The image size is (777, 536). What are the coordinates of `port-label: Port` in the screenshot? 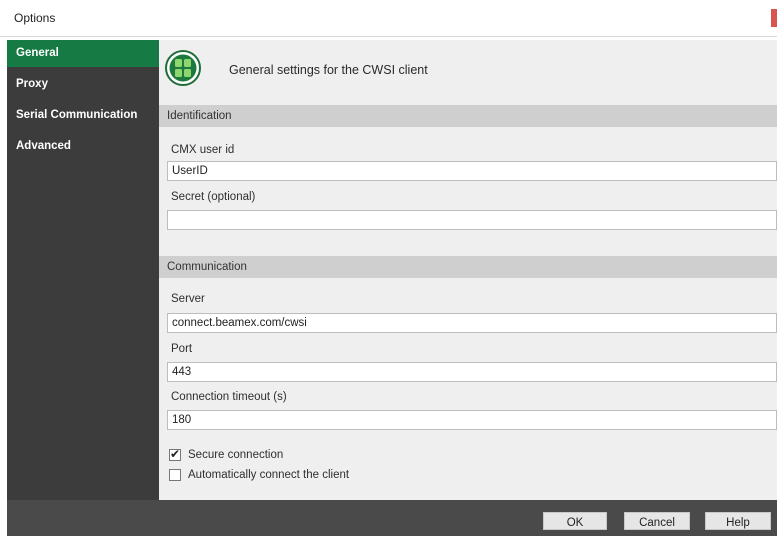 It's located at (181, 349).